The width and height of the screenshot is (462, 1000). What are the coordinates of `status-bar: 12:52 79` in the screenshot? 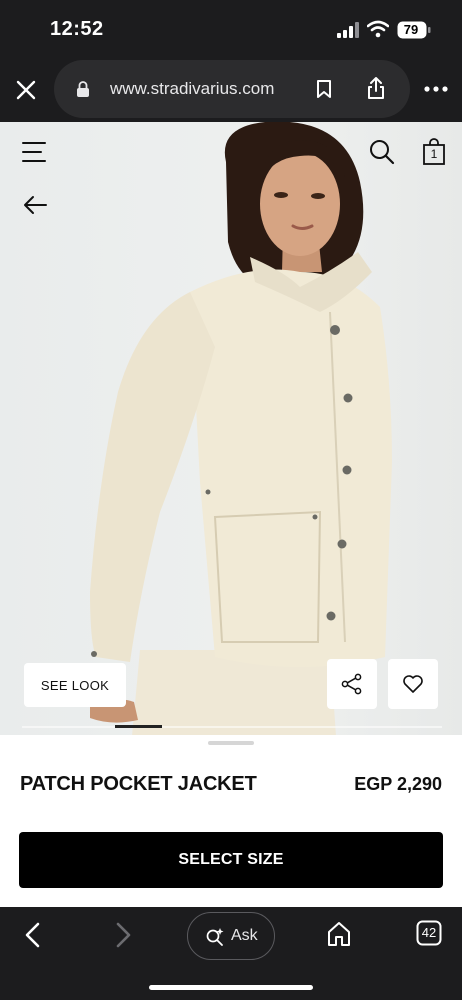 It's located at (231, 29).